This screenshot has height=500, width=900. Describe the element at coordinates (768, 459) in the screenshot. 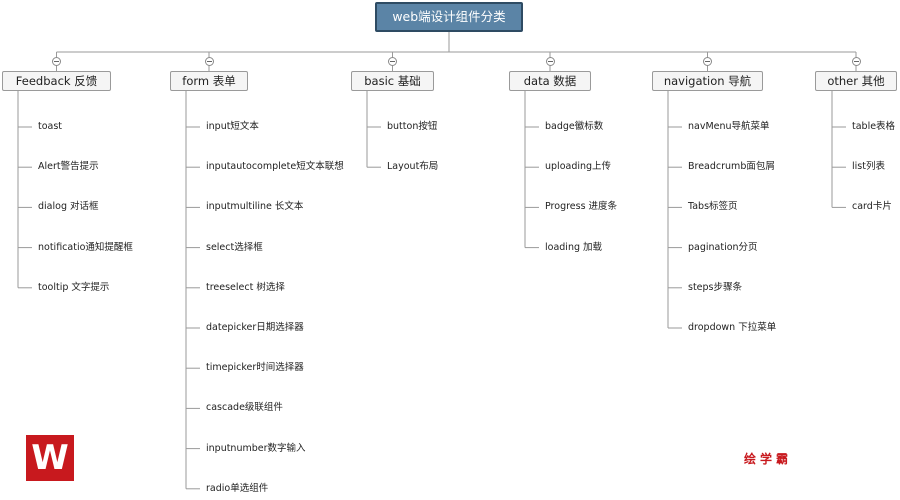

I see `brand-name: 绘学霸` at that location.